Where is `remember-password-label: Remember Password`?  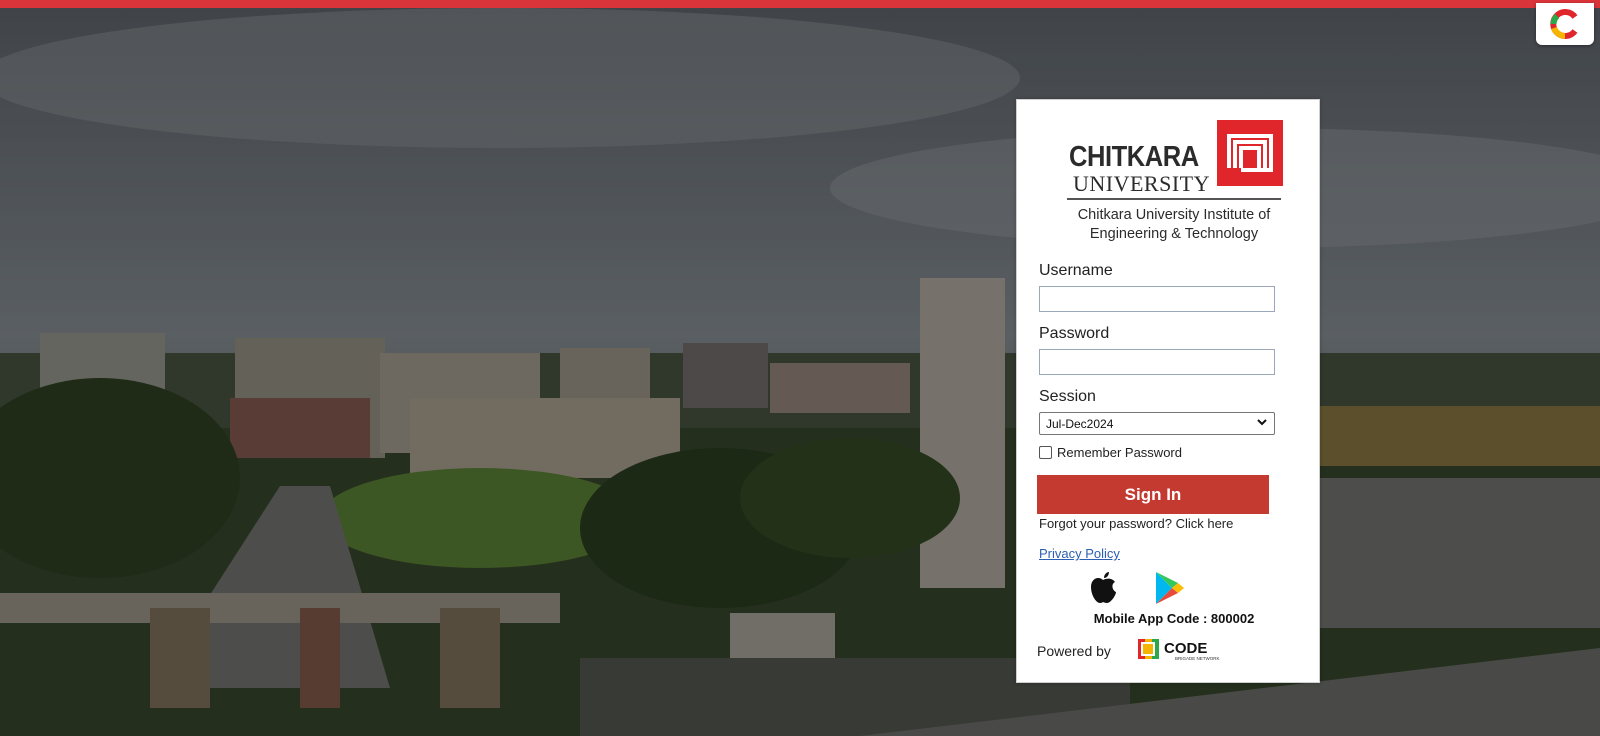 remember-password-label: Remember Password is located at coordinates (1119, 452).